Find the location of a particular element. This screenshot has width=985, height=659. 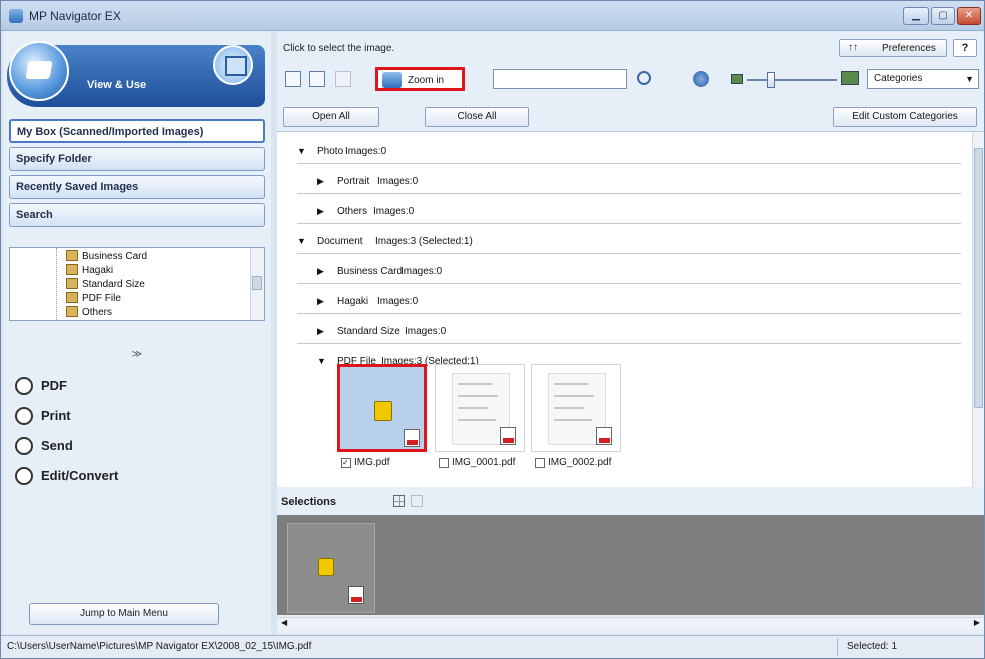

category-row: ▶ Business Card Images:0 is located at coordinates (629, 272).